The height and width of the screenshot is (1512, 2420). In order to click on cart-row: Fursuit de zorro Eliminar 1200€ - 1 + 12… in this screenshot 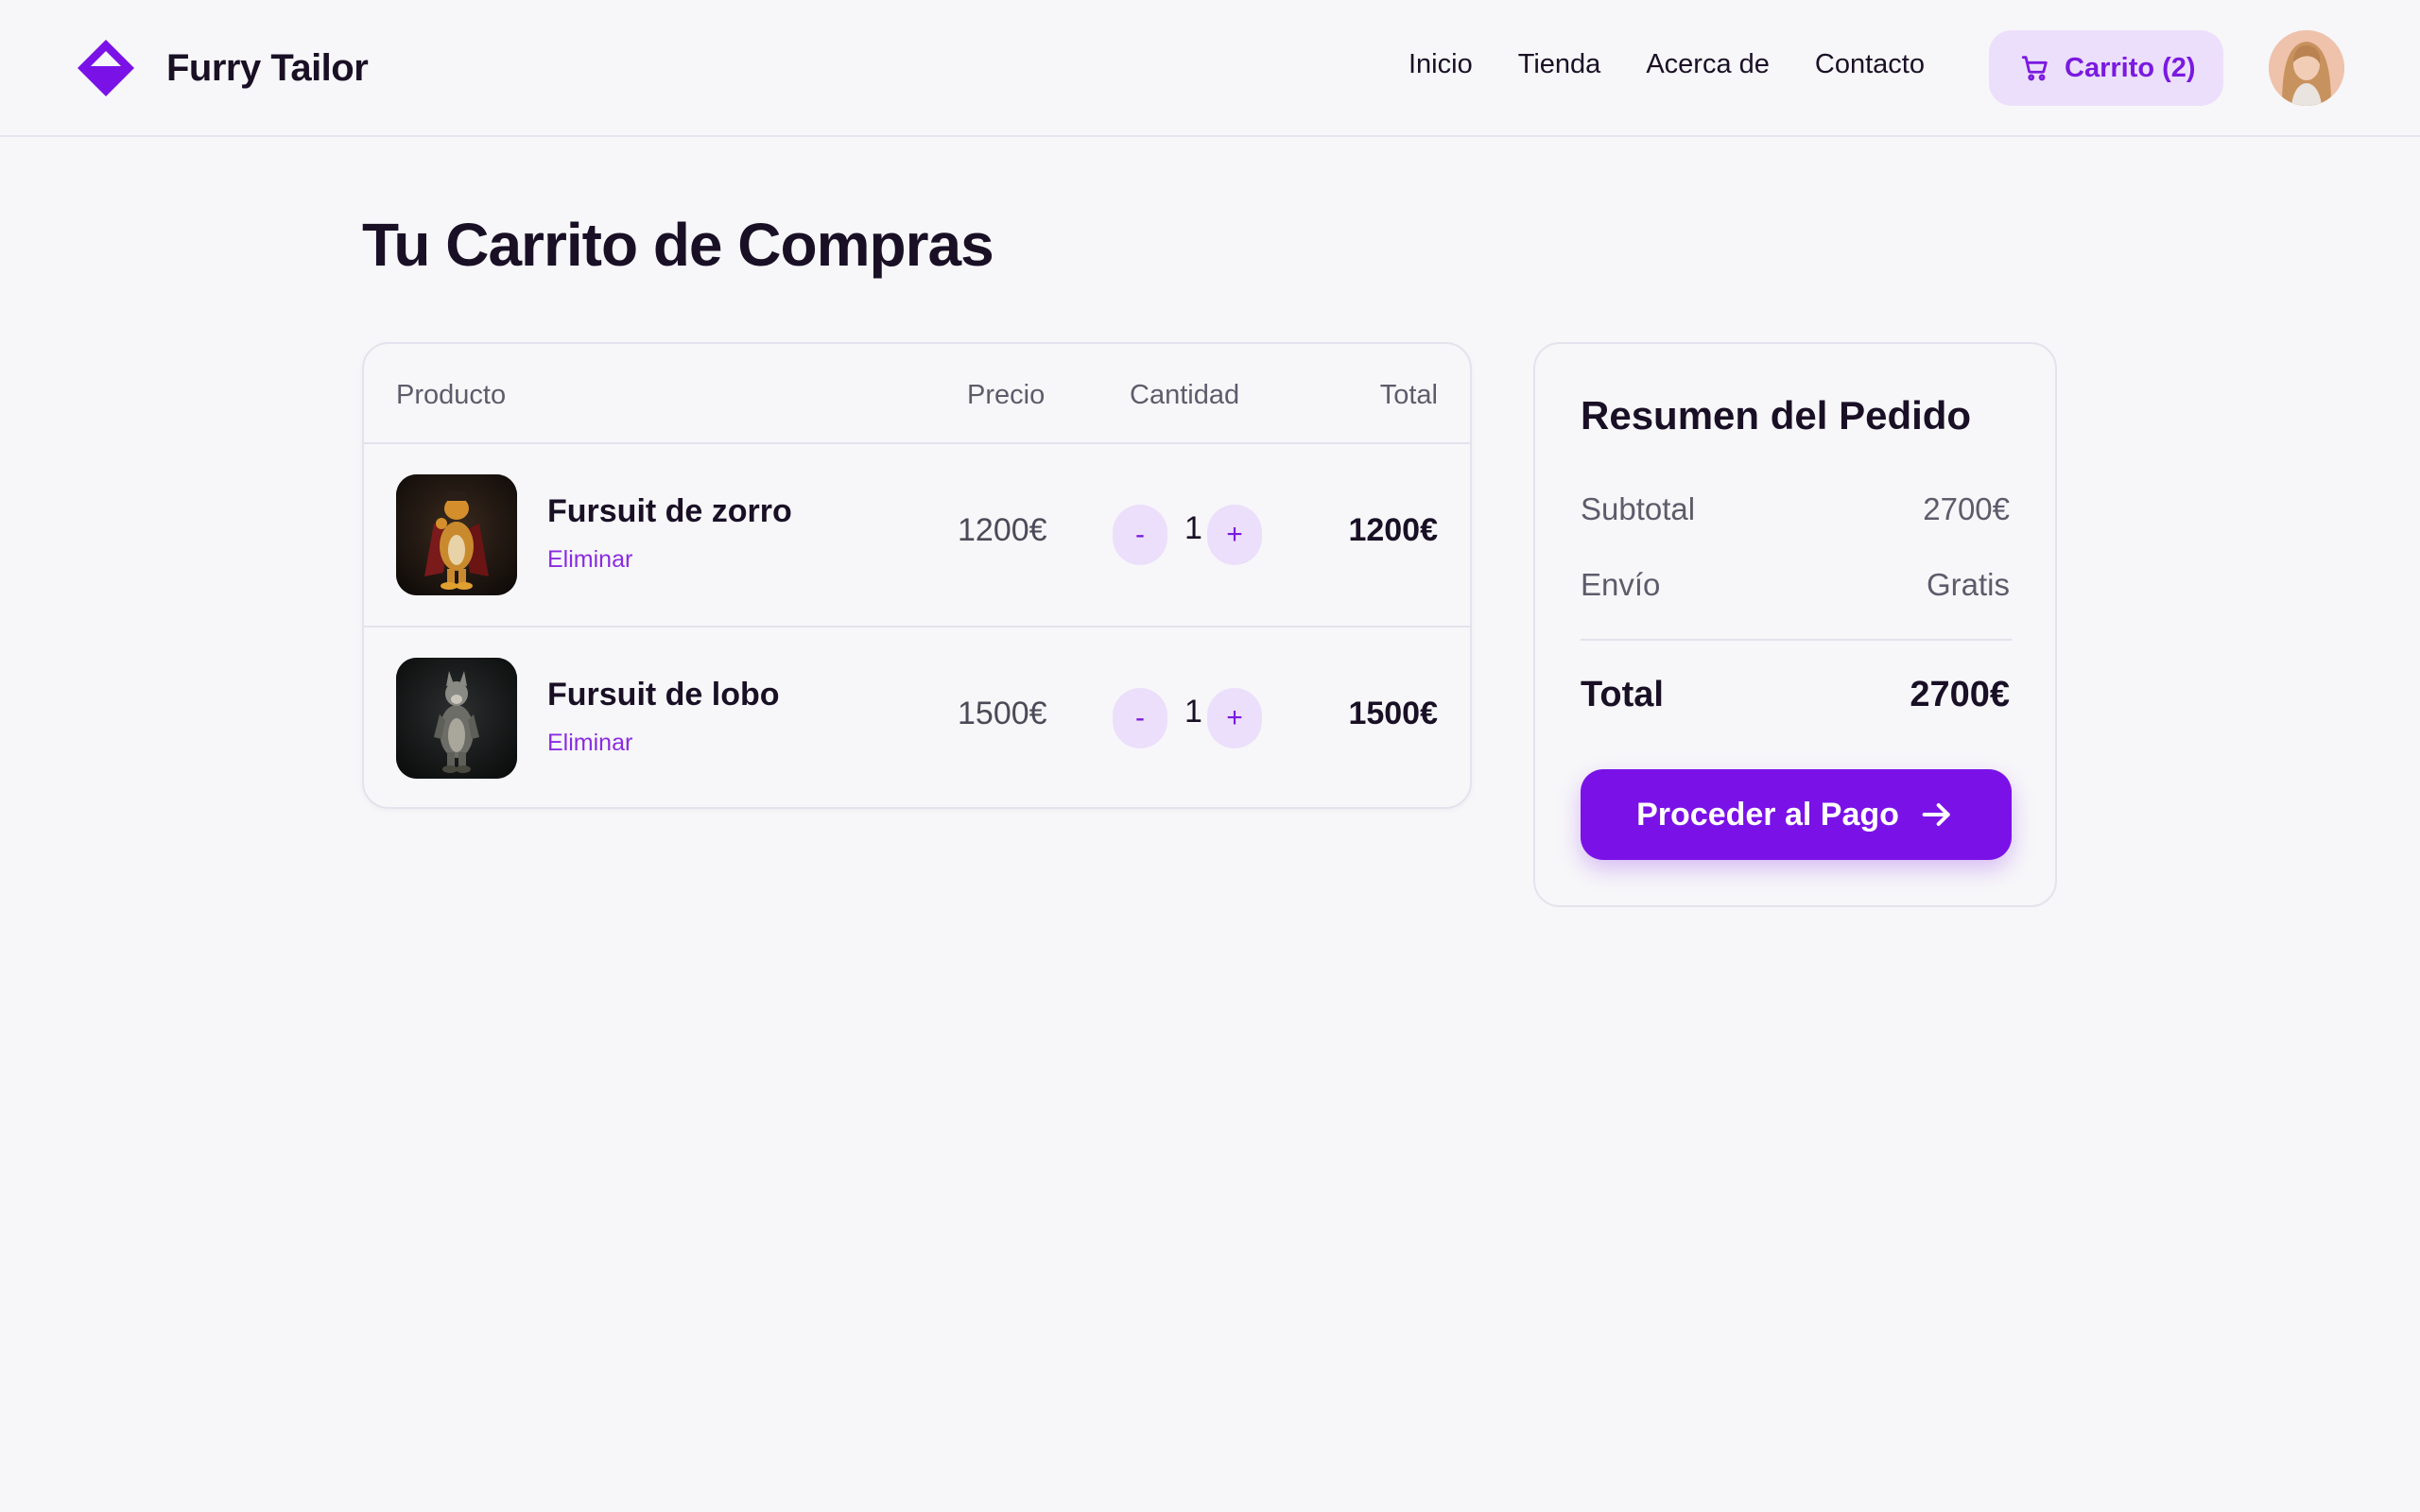, I will do `click(917, 535)`.